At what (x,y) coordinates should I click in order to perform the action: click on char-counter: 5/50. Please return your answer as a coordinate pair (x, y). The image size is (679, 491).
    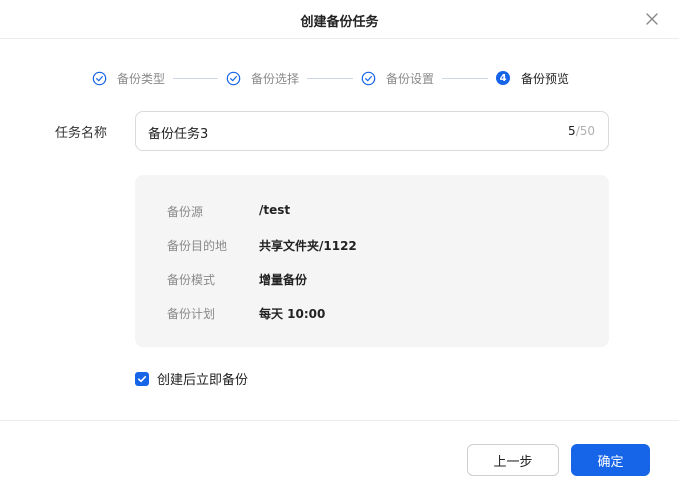
    Looking at the image, I should click on (581, 131).